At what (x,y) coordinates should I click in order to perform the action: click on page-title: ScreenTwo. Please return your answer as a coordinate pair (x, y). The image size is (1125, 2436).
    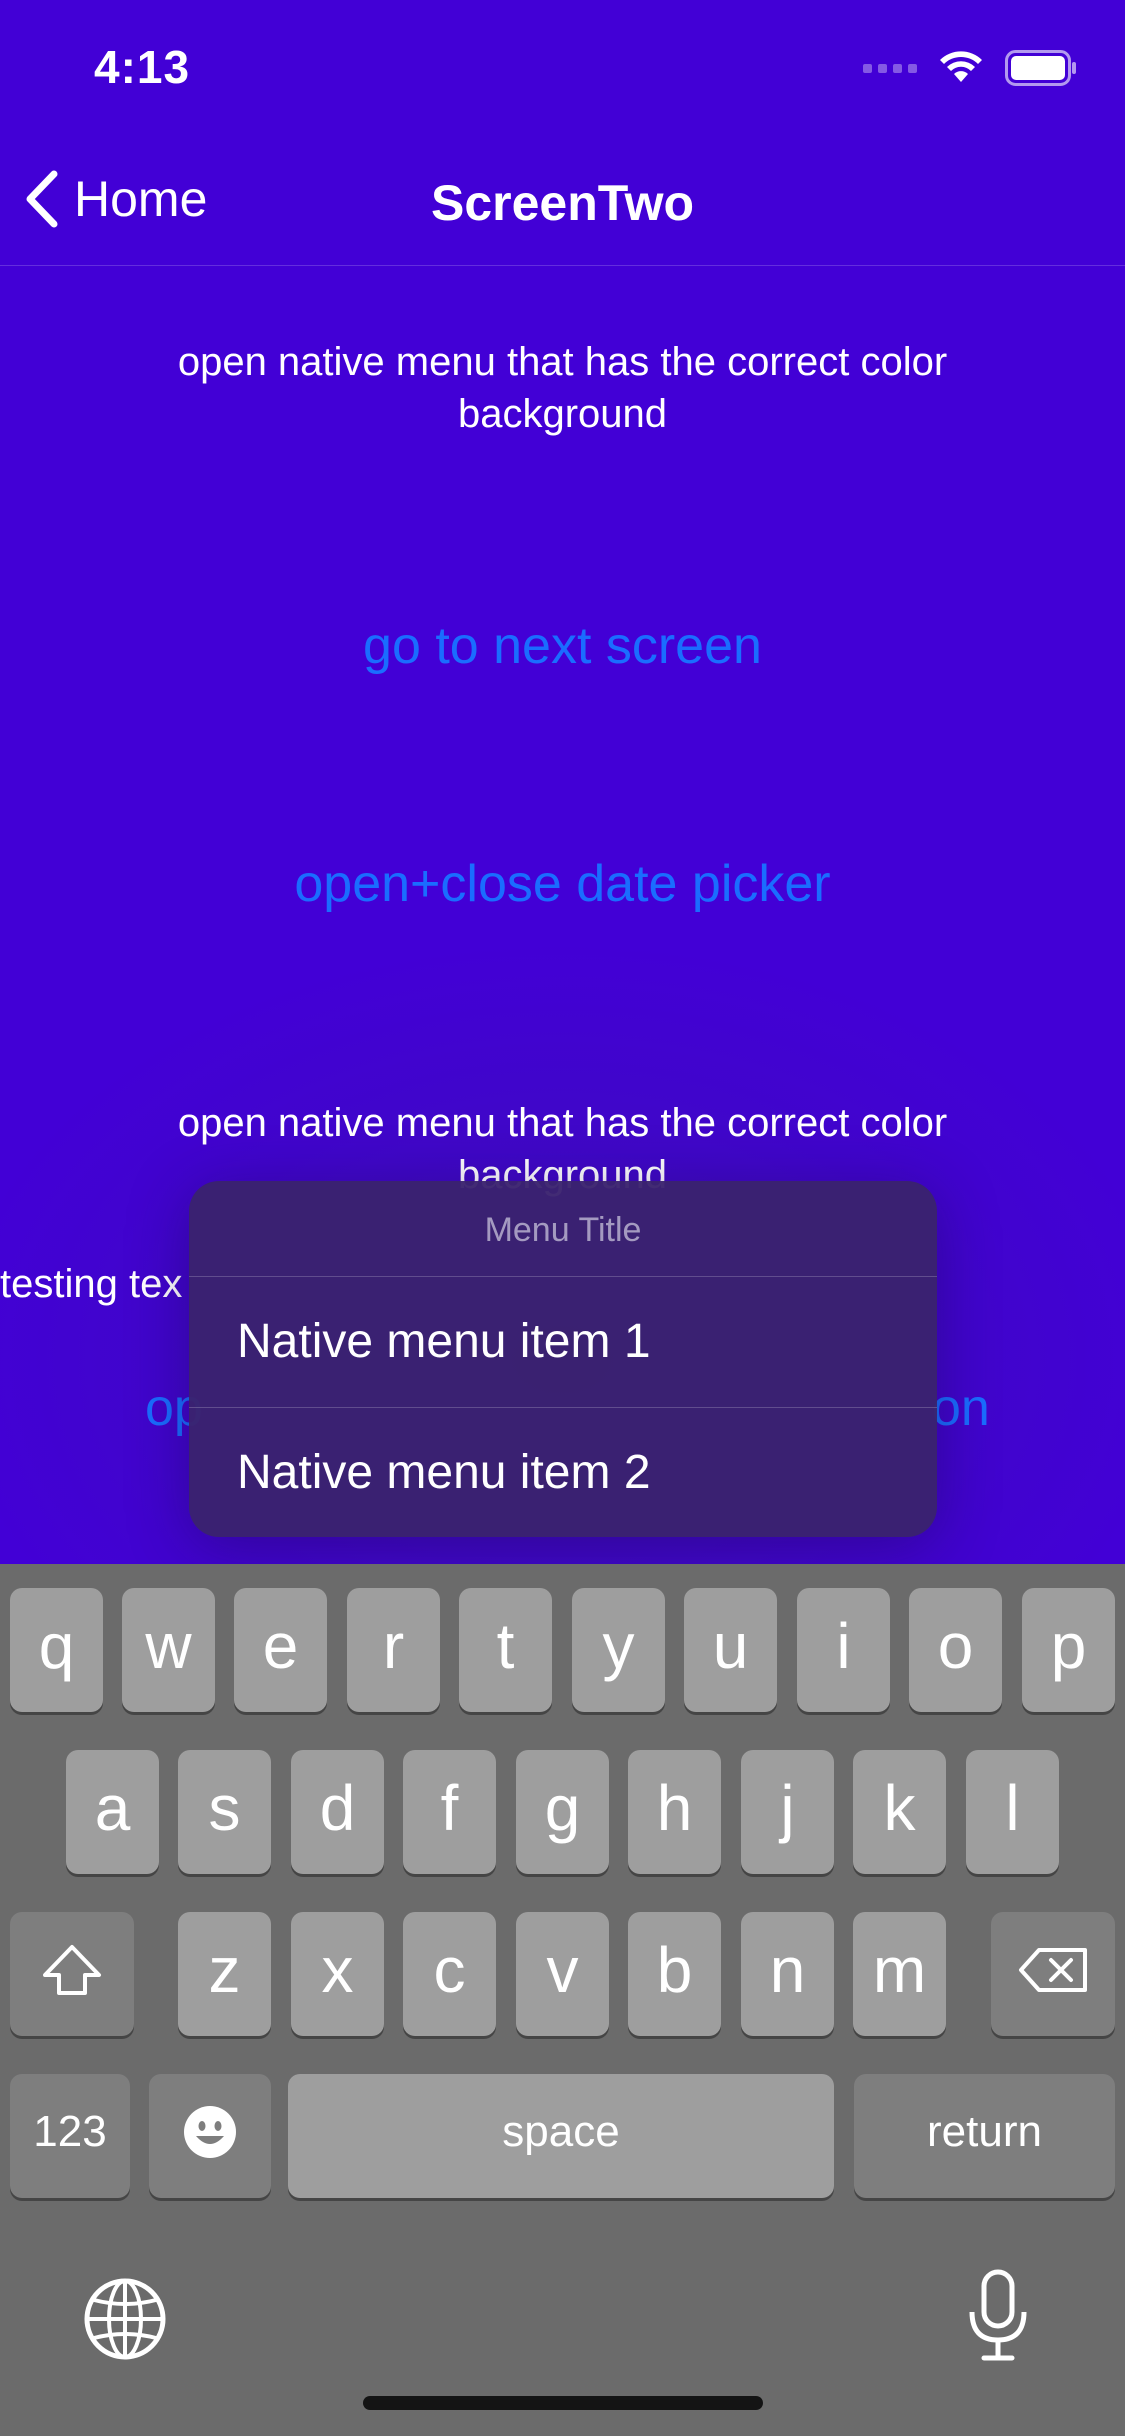
    Looking at the image, I should click on (562, 203).